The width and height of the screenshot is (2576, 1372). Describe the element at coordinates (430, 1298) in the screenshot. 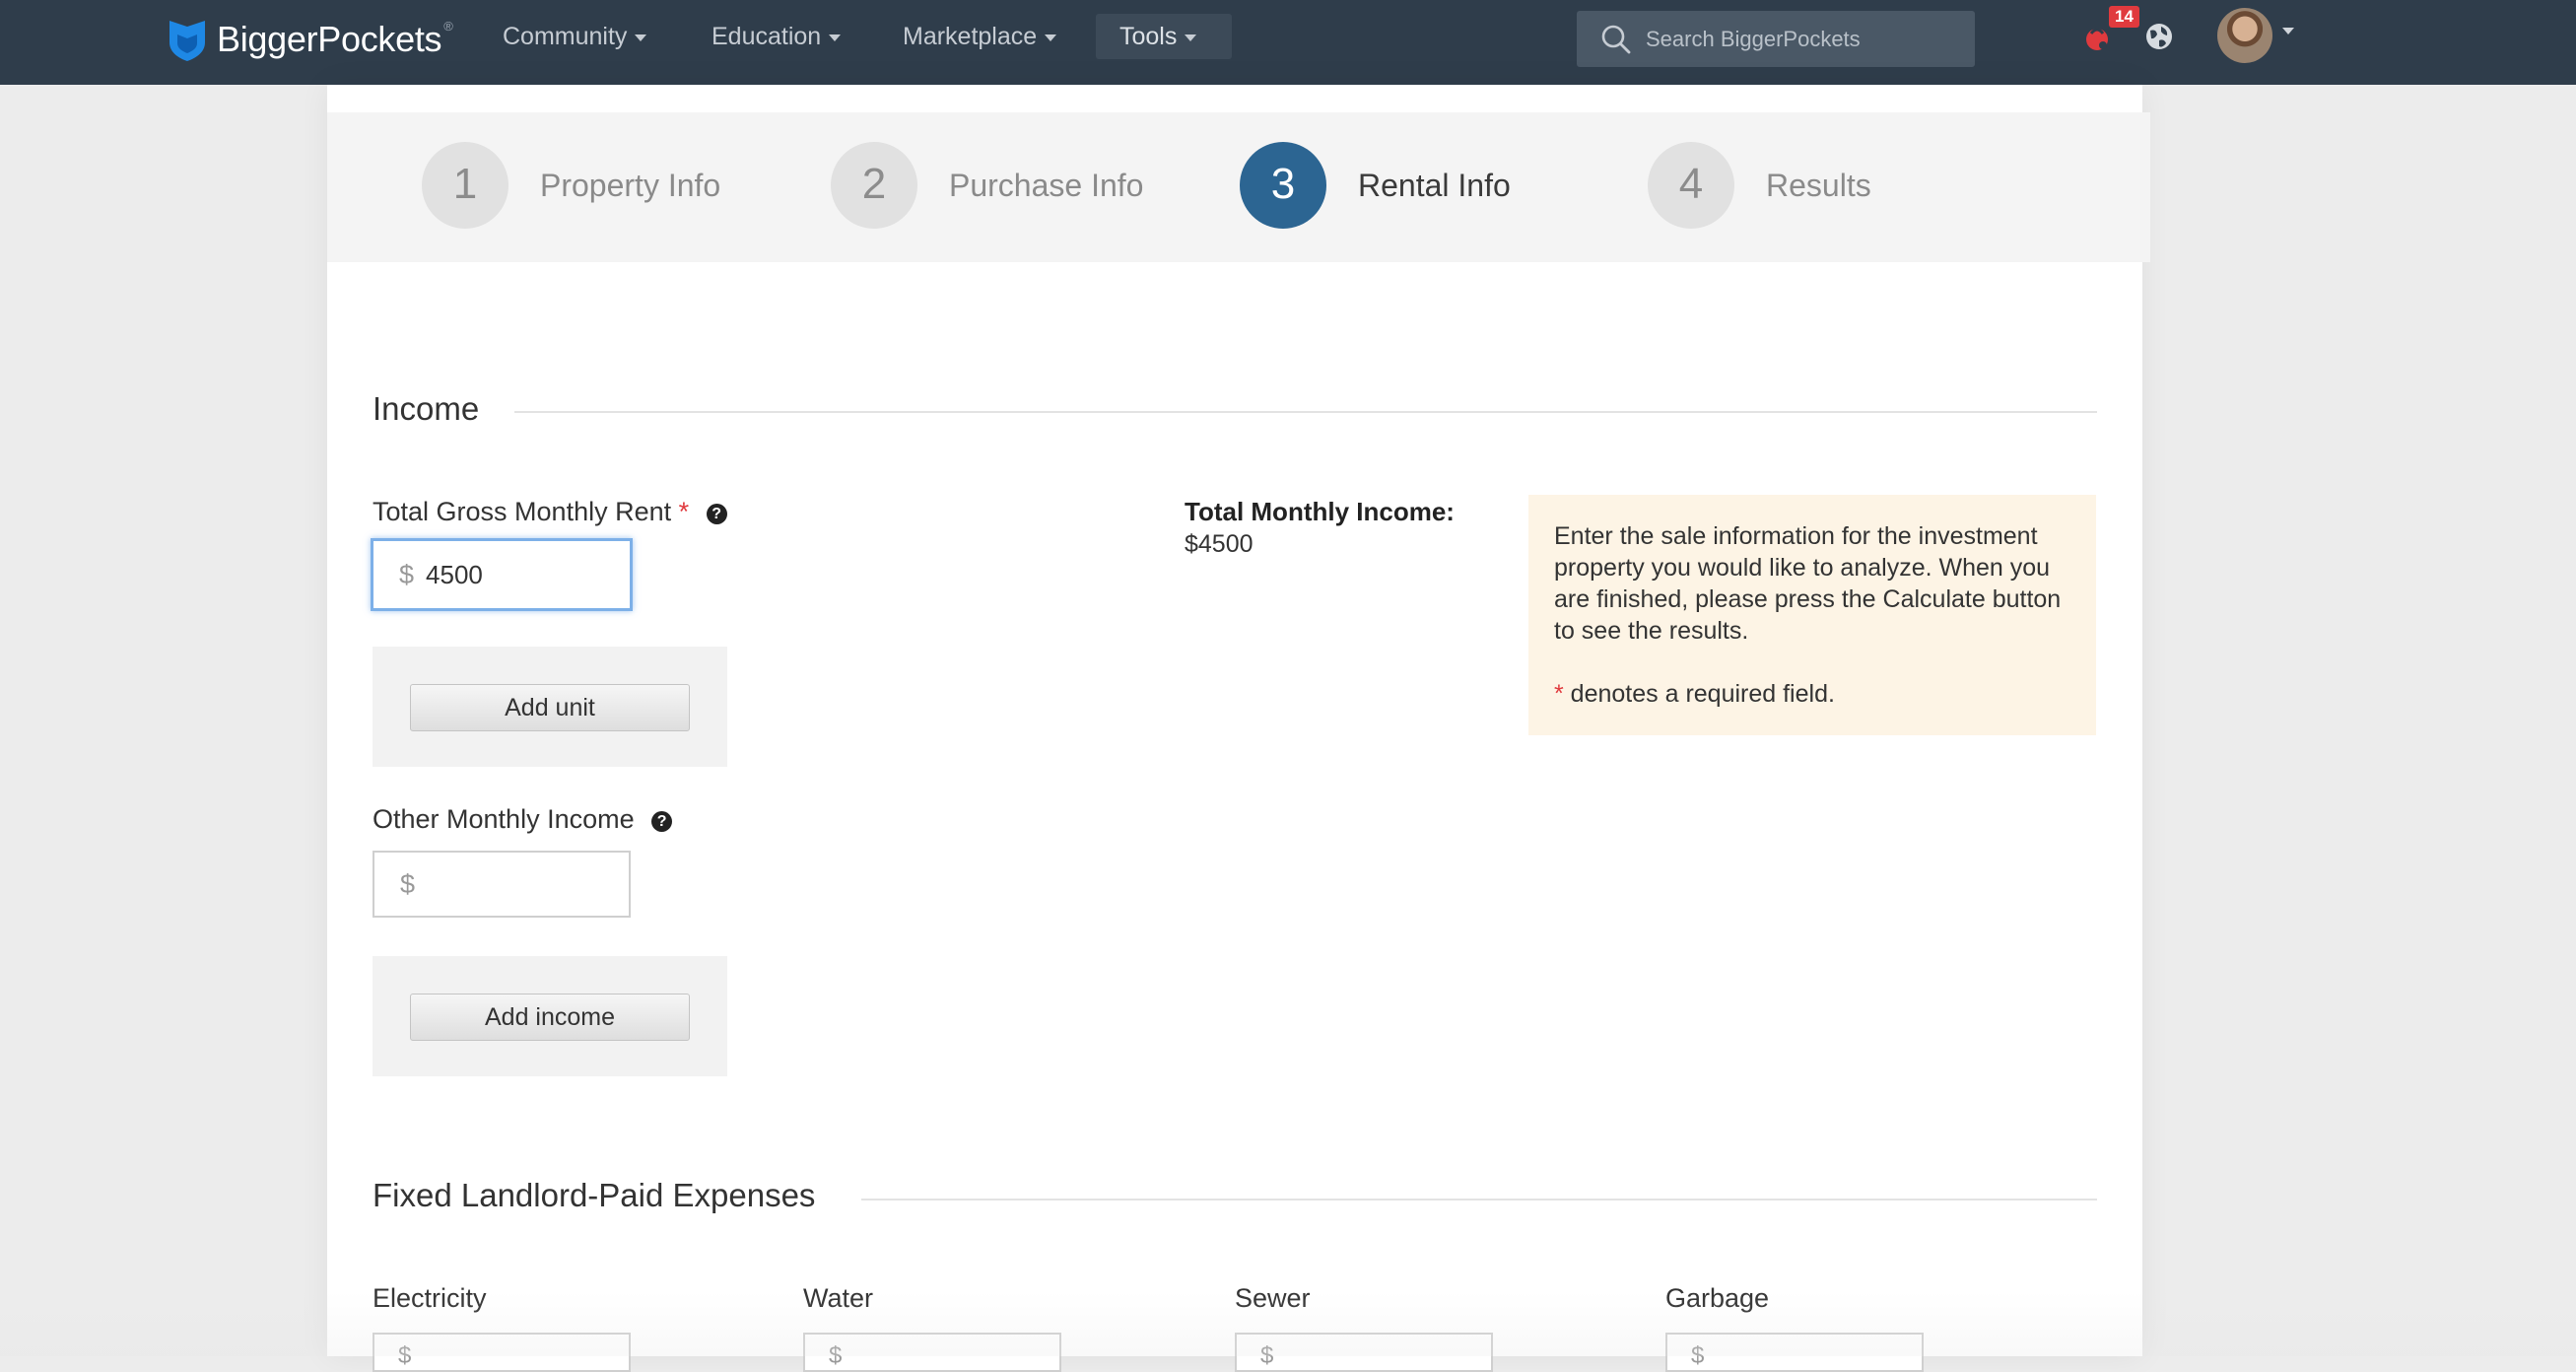

I see `electricity-label: Electricity` at that location.